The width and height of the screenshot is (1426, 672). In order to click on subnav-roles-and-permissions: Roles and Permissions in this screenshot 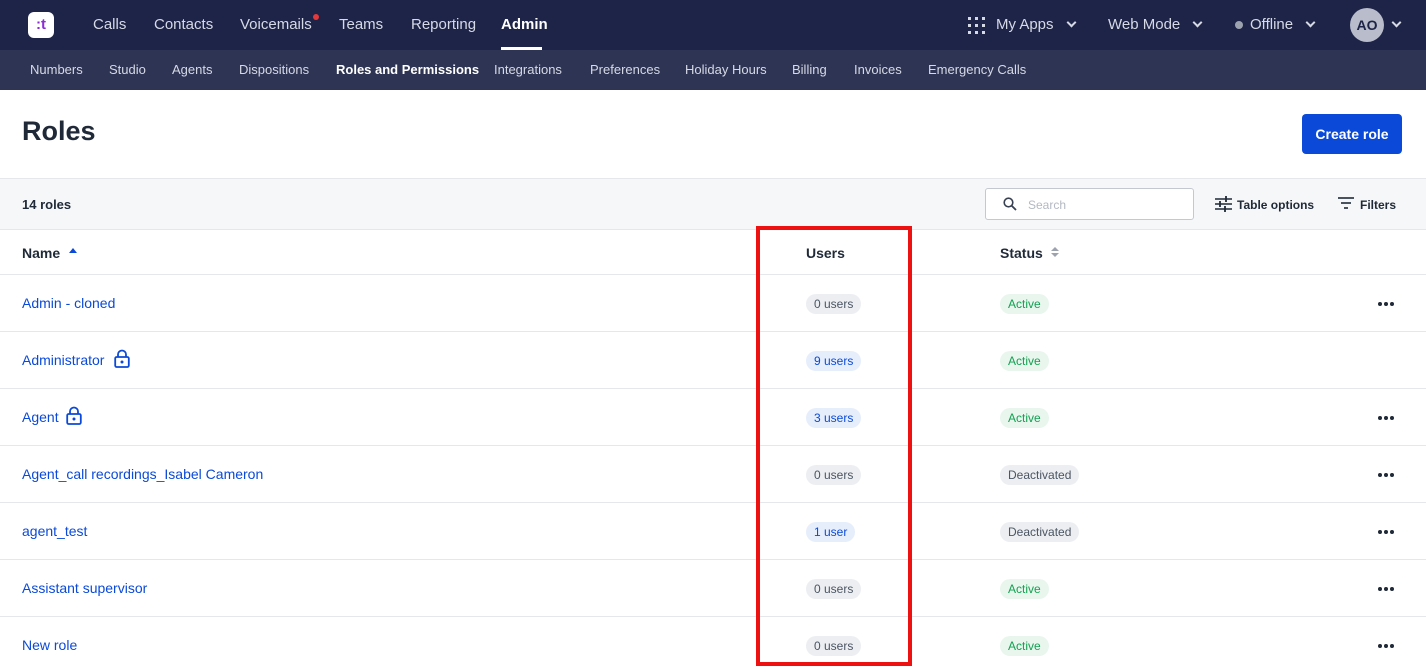, I will do `click(407, 70)`.